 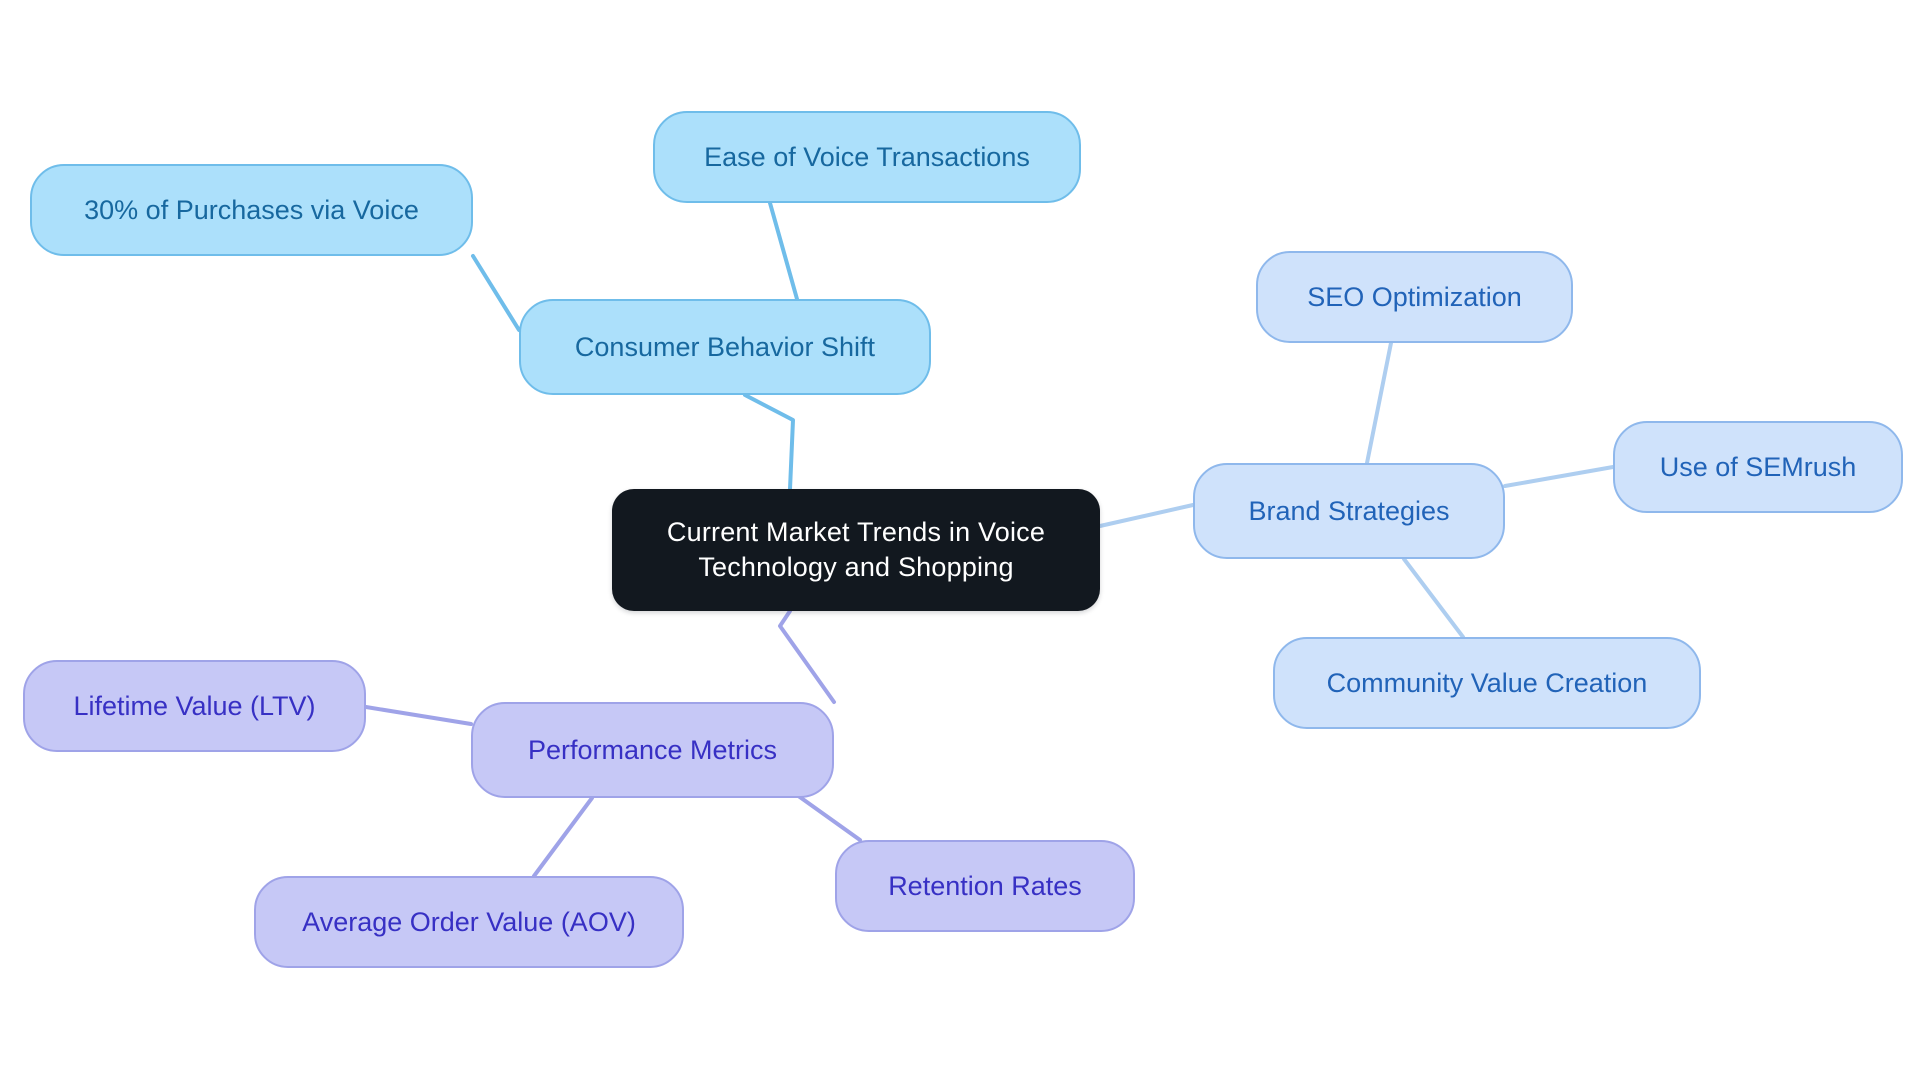 What do you see at coordinates (807, 656) in the screenshot?
I see `edge-root-performance` at bounding box center [807, 656].